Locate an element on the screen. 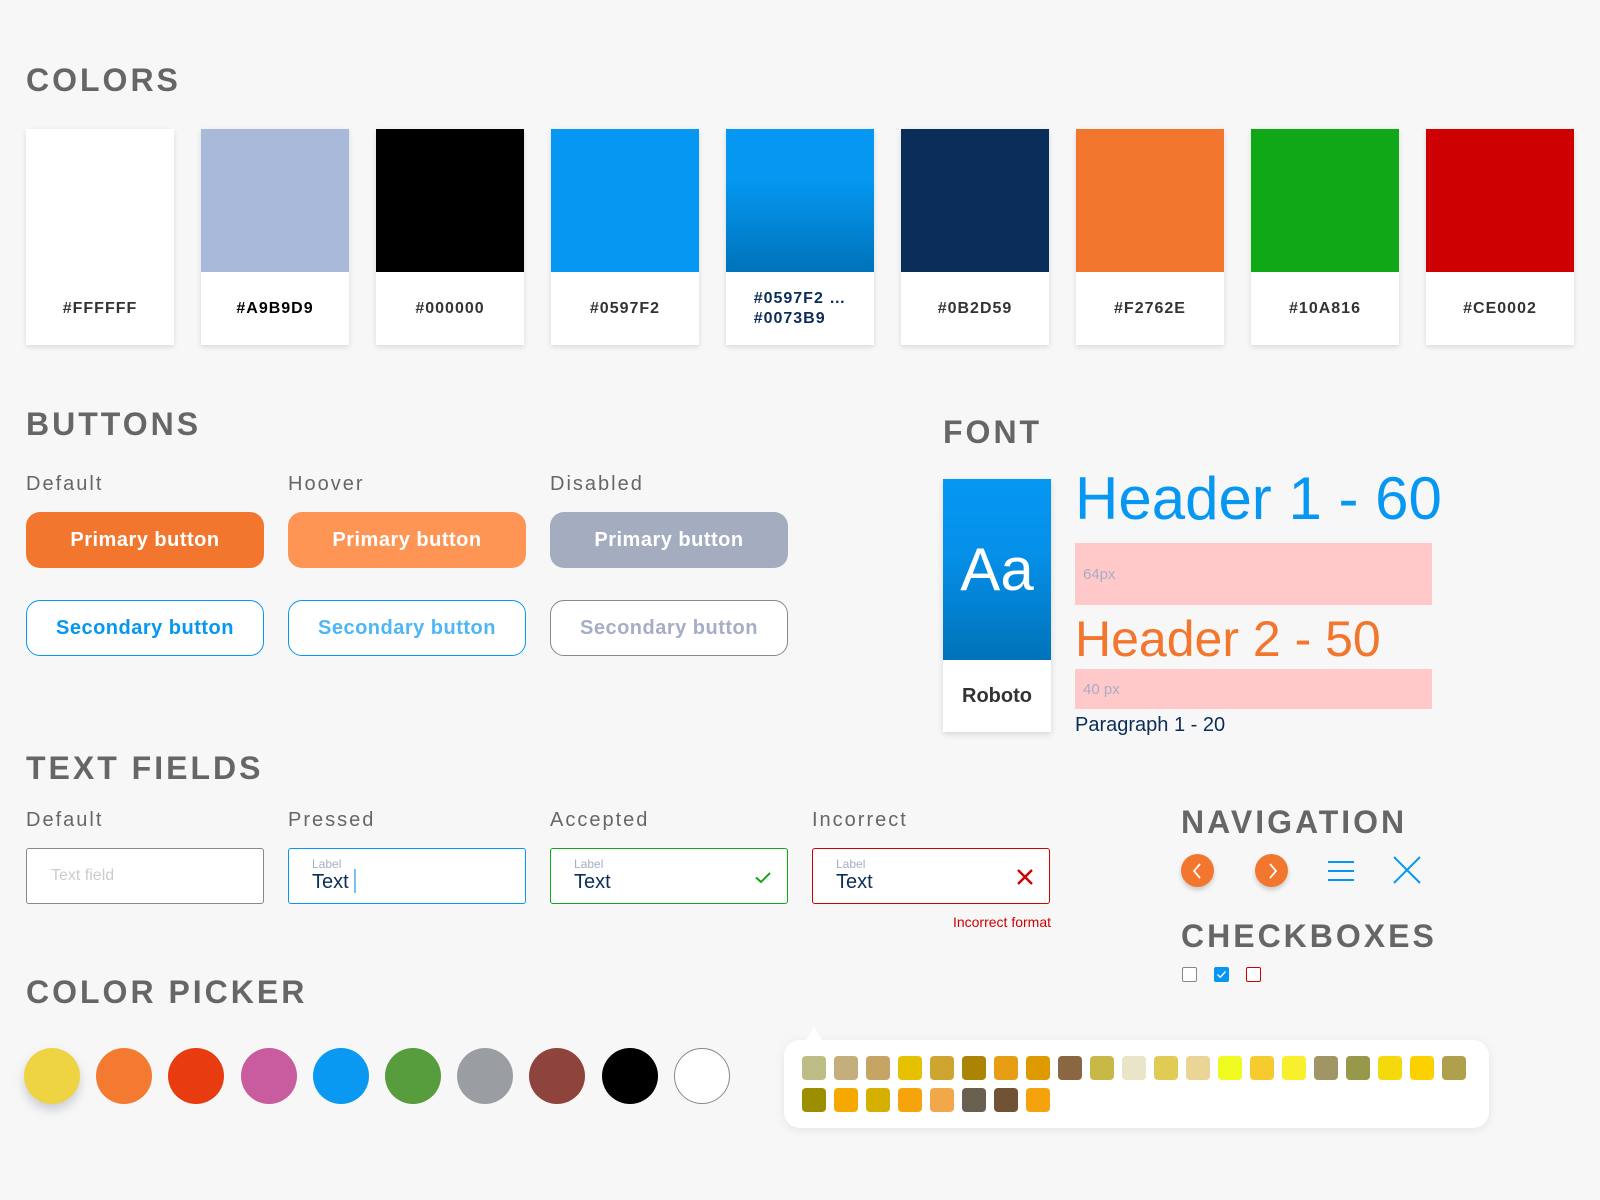  color-code-text: #0073B9 is located at coordinates (789, 318).